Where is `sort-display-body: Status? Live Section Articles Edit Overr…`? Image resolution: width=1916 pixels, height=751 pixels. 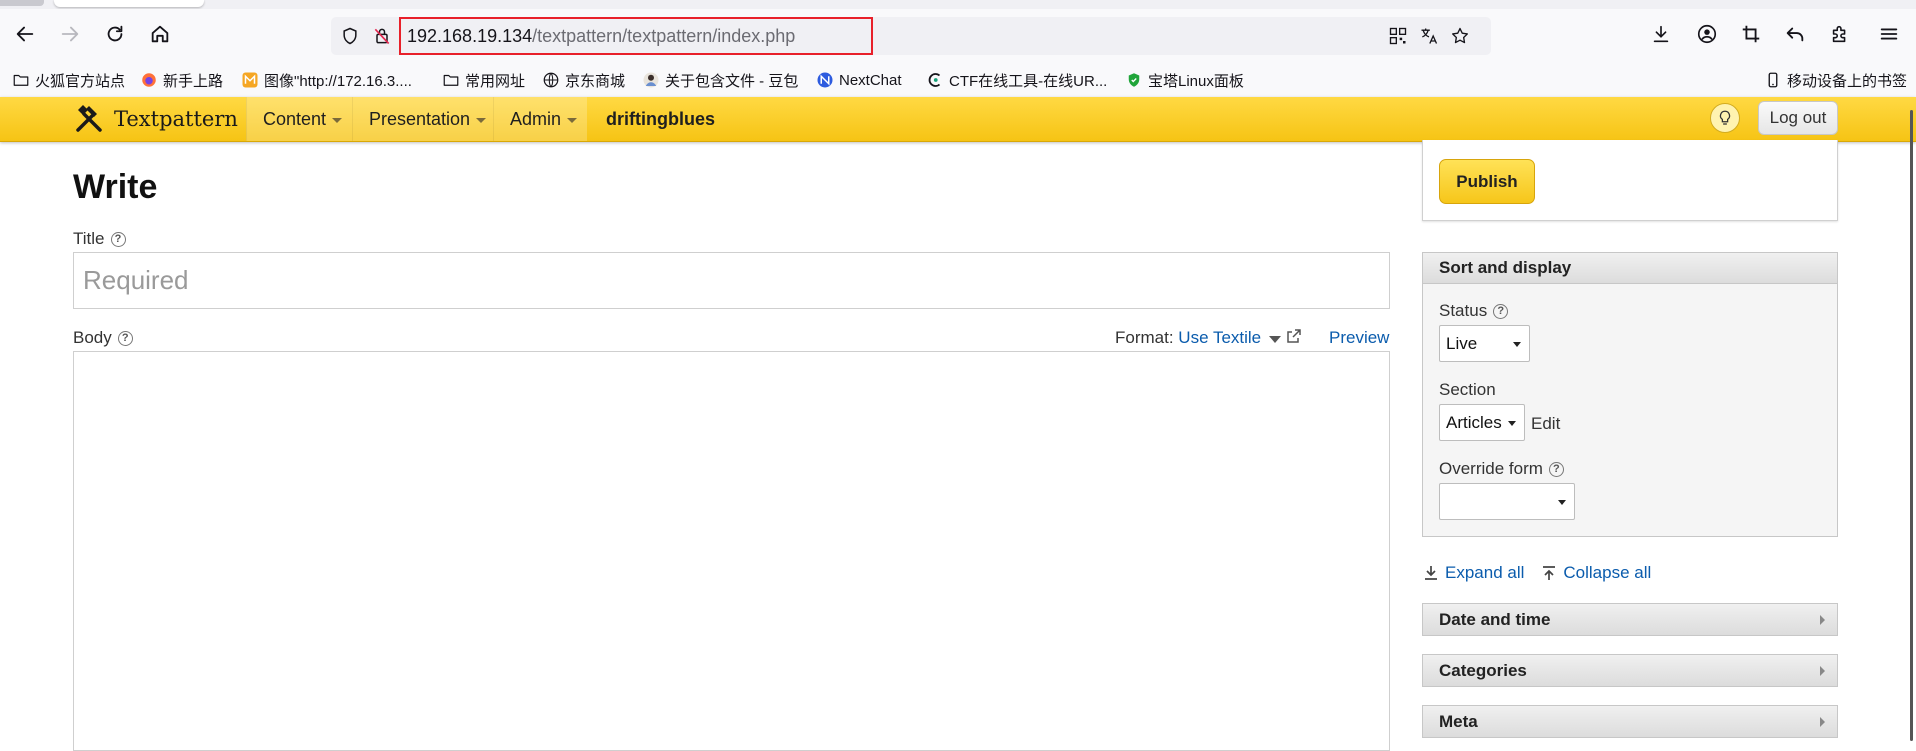
sort-display-body: Status? Live Section Articles Edit Overr… is located at coordinates (1630, 410).